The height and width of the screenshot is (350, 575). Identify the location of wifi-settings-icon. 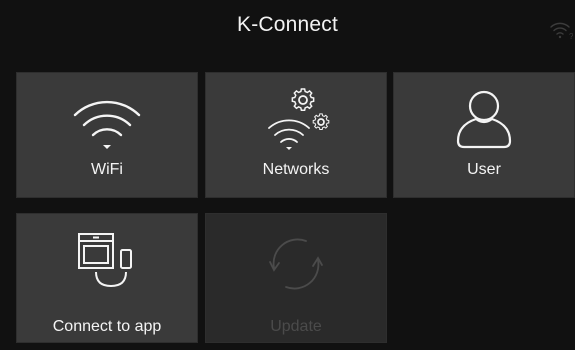
(296, 121).